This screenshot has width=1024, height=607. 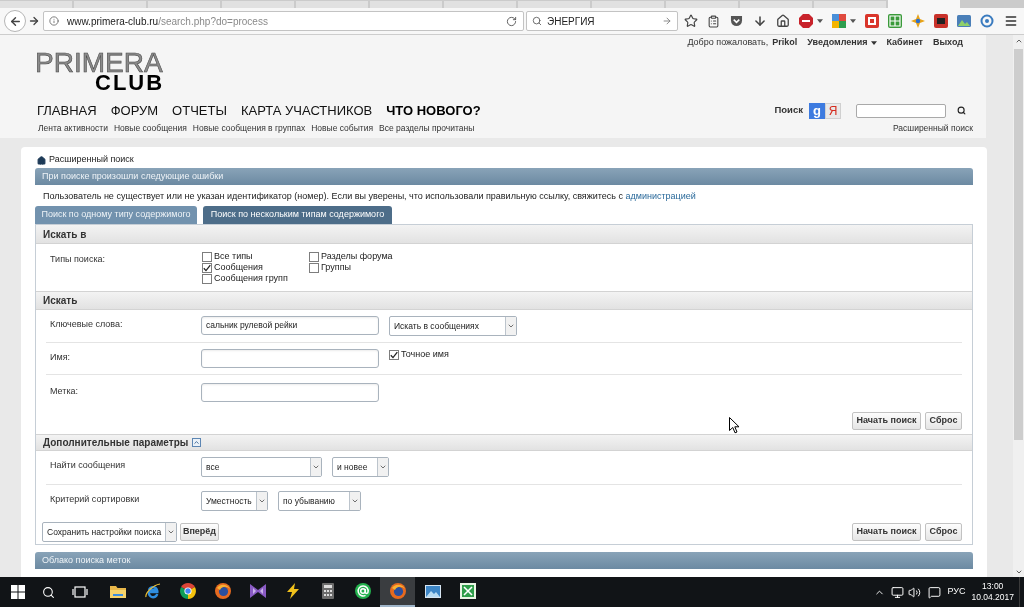 What do you see at coordinates (713, 21) in the screenshot?
I see `clipboard-icon` at bounding box center [713, 21].